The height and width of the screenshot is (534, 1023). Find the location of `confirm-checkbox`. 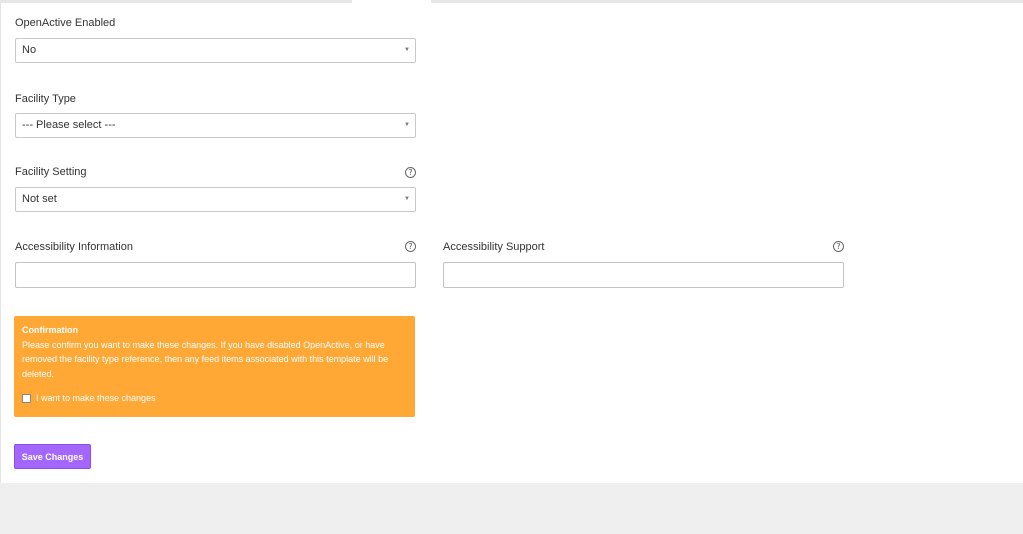

confirm-checkbox is located at coordinates (26, 398).